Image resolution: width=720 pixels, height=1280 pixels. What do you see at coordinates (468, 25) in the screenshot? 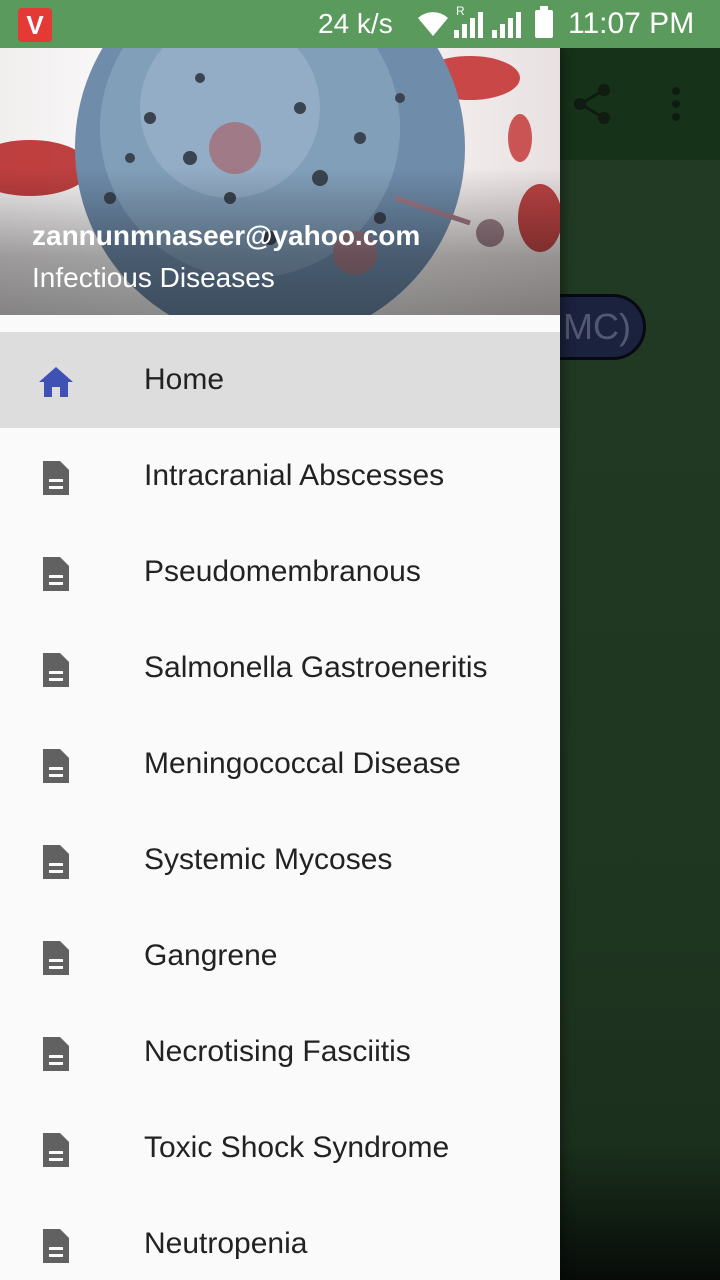
I see `cell-signal-icon` at bounding box center [468, 25].